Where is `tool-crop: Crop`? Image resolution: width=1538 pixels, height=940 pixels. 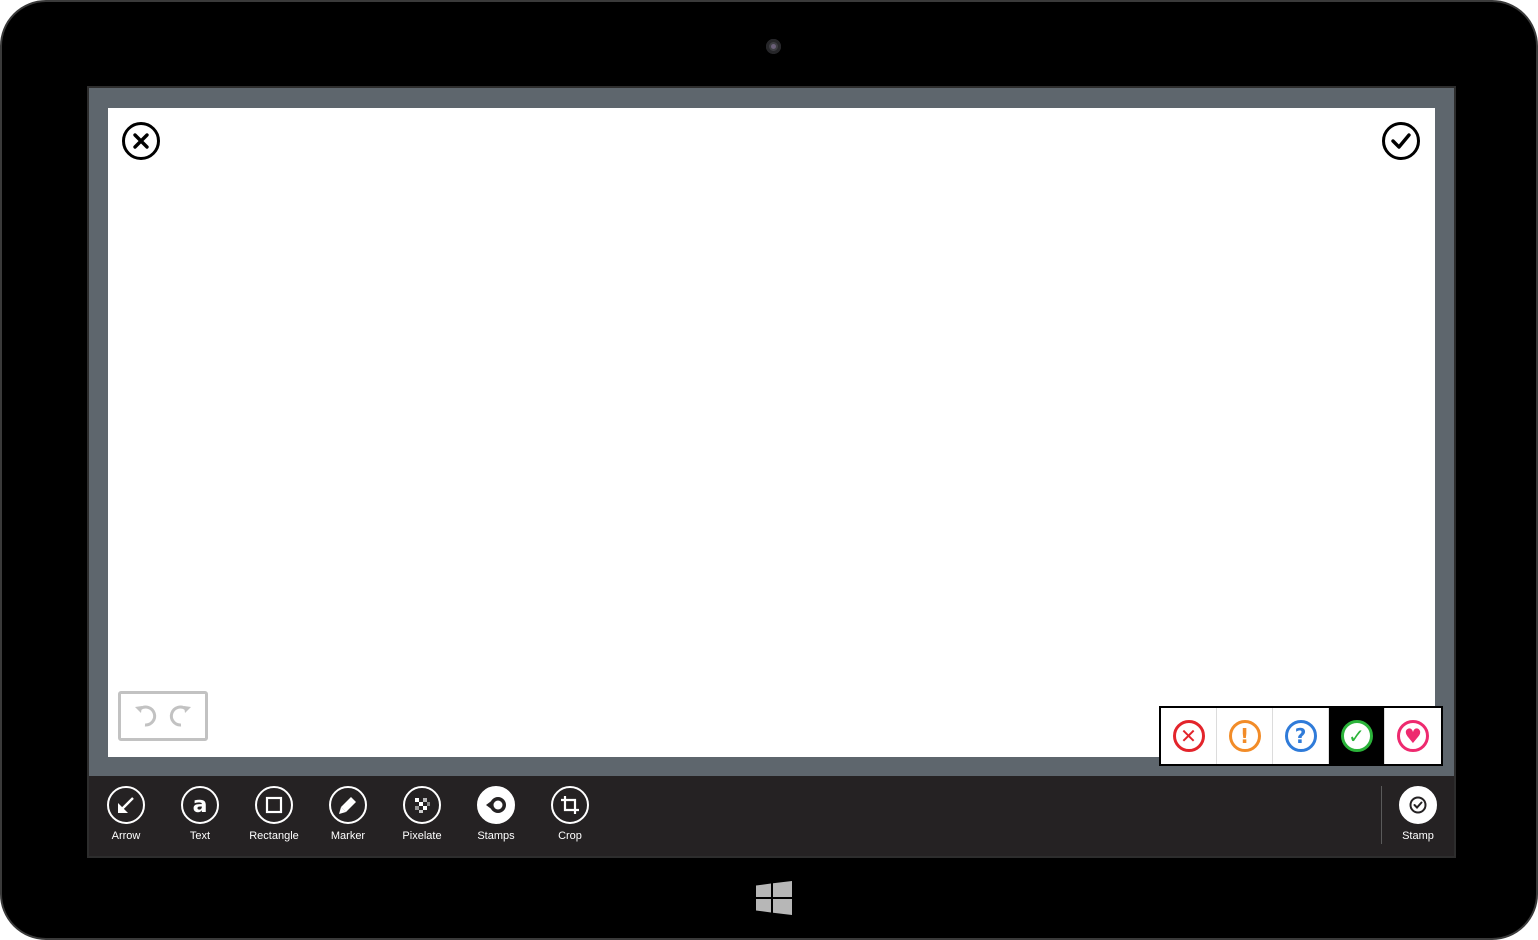 tool-crop: Crop is located at coordinates (570, 817).